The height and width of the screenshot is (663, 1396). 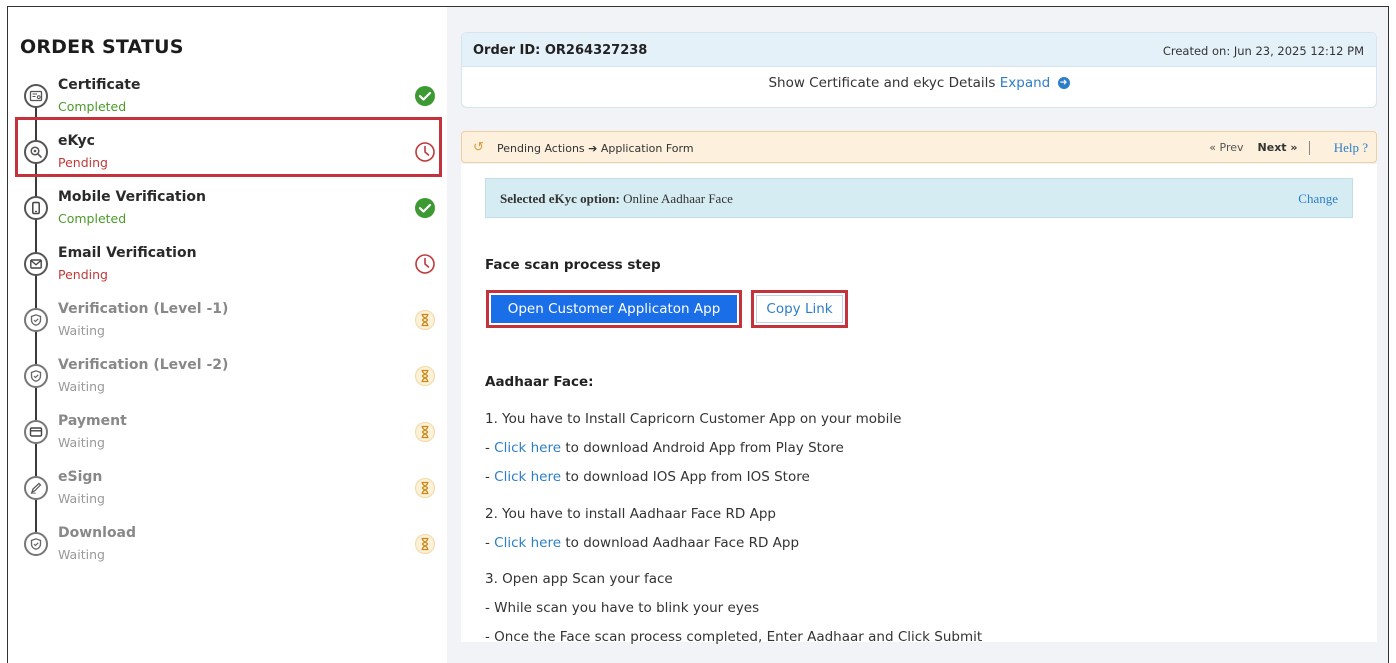 I want to click on pager: « Prev Next », so click(x=1263, y=148).